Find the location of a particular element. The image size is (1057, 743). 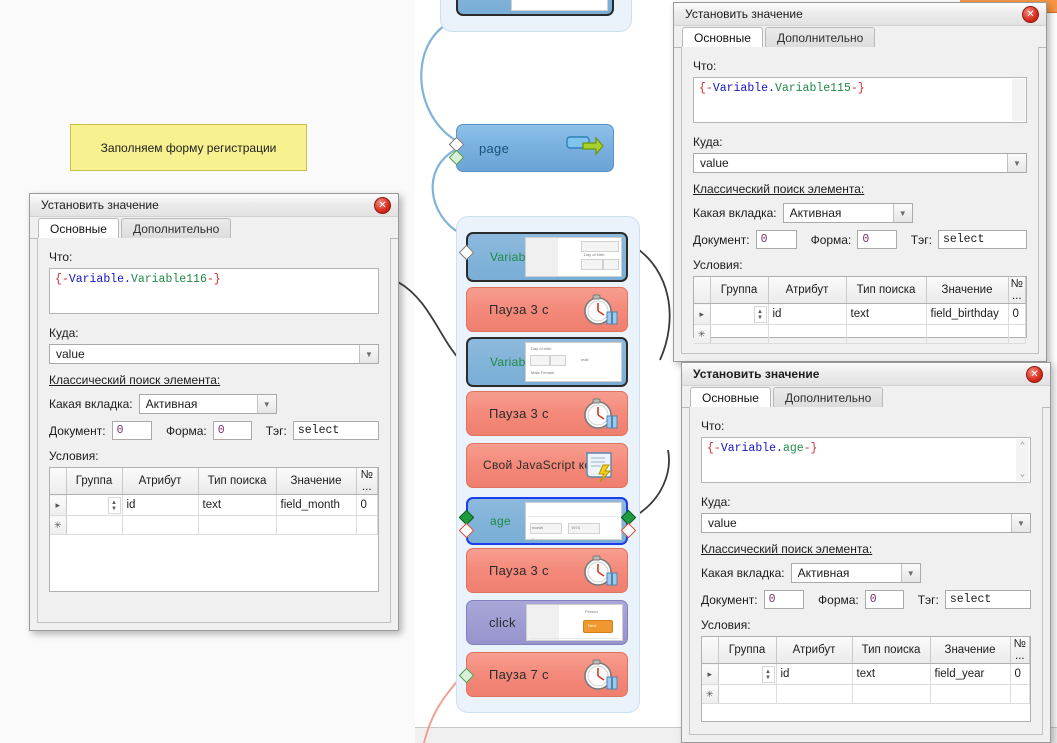

node-page: page is located at coordinates (535, 148).